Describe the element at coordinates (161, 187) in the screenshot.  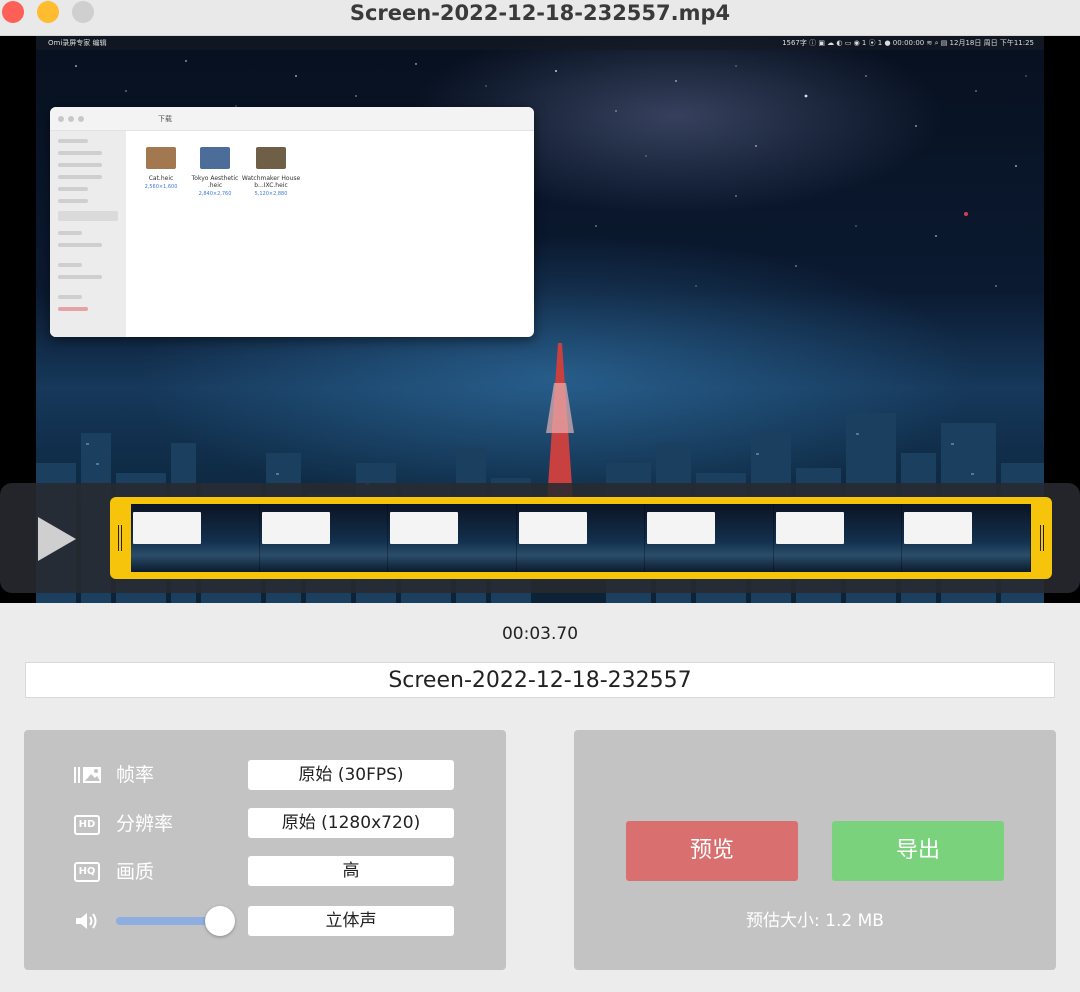
I see `file-dimensions: 2,560×1,600` at that location.